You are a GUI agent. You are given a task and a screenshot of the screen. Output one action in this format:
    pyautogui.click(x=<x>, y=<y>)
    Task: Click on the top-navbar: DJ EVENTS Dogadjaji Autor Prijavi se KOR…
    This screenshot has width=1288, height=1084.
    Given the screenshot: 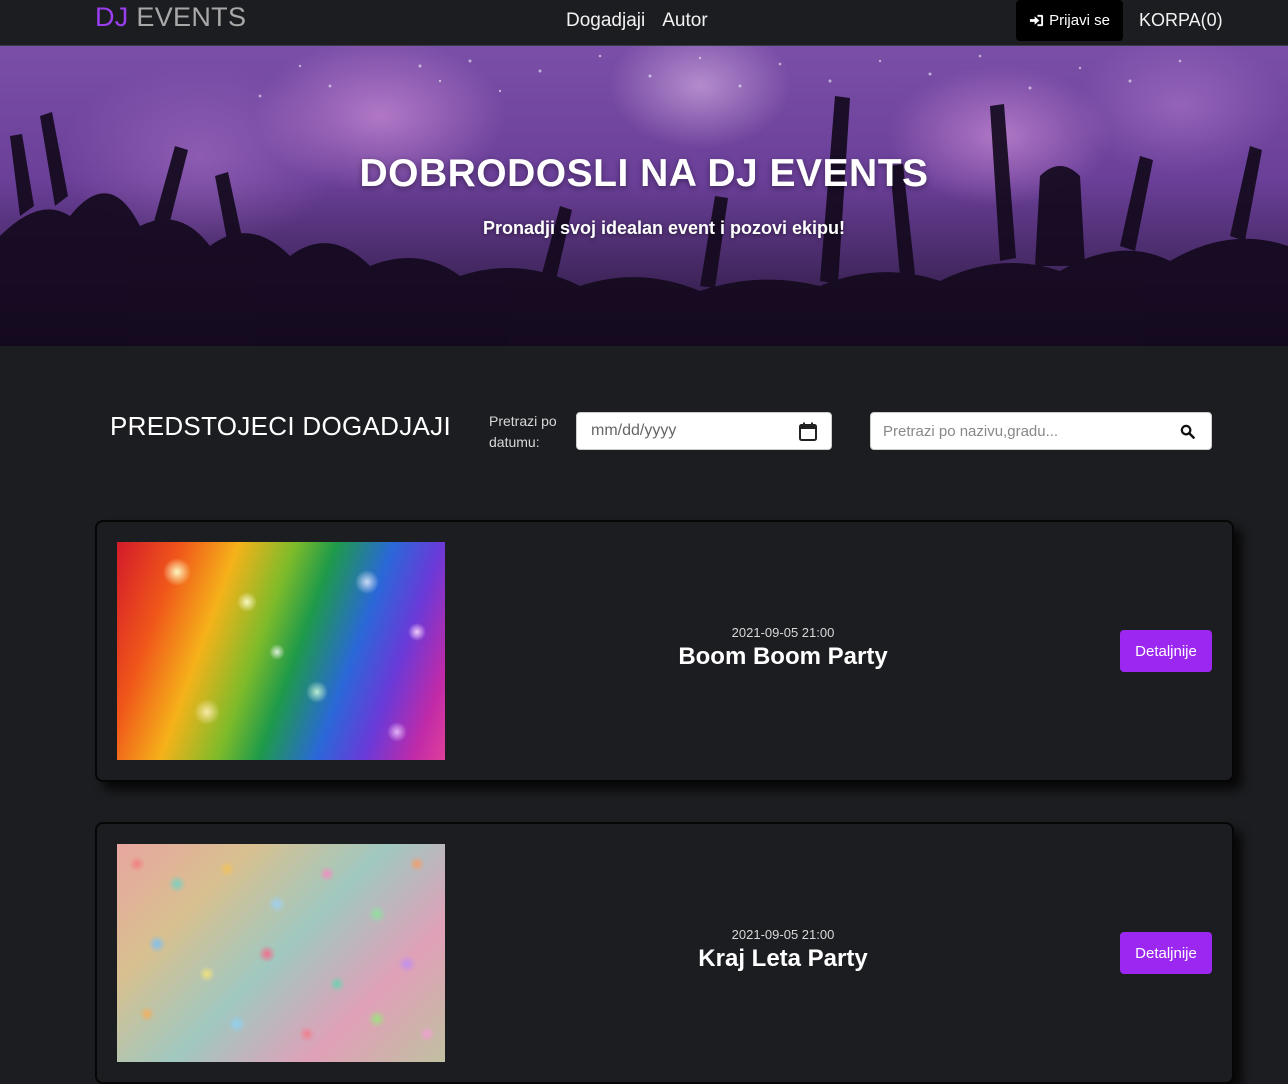 What is the action you would take?
    pyautogui.click(x=644, y=23)
    